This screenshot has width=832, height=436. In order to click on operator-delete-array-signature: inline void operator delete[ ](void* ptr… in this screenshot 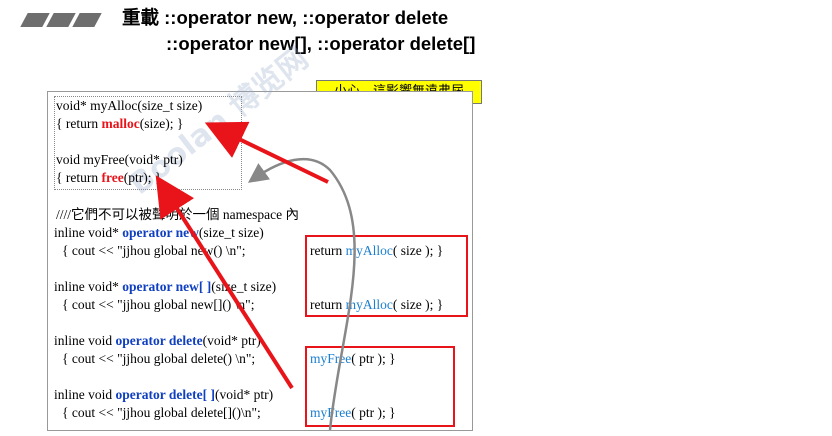, I will do `click(164, 394)`.